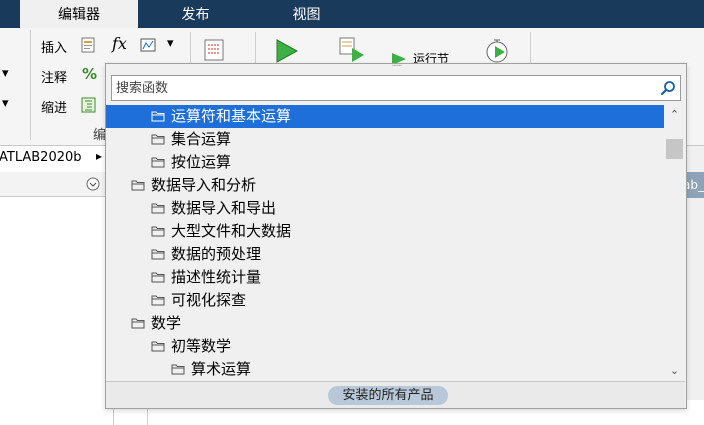 This screenshot has width=704, height=425. What do you see at coordinates (195, 14) in the screenshot?
I see `tab-publish: 发布` at bounding box center [195, 14].